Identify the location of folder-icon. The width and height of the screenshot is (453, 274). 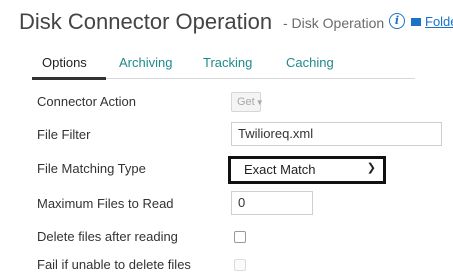
(416, 22).